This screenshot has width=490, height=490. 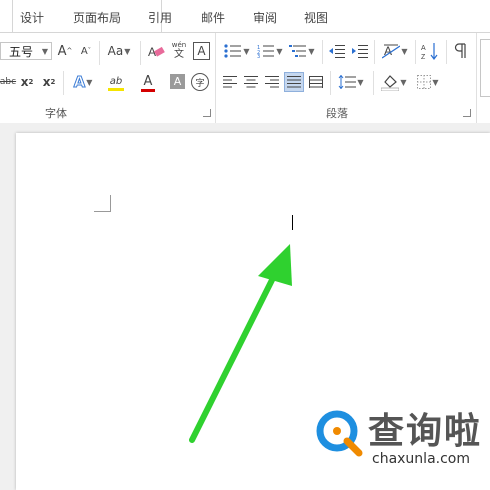 I want to click on watermark-url: chaxunla.com, so click(x=421, y=459).